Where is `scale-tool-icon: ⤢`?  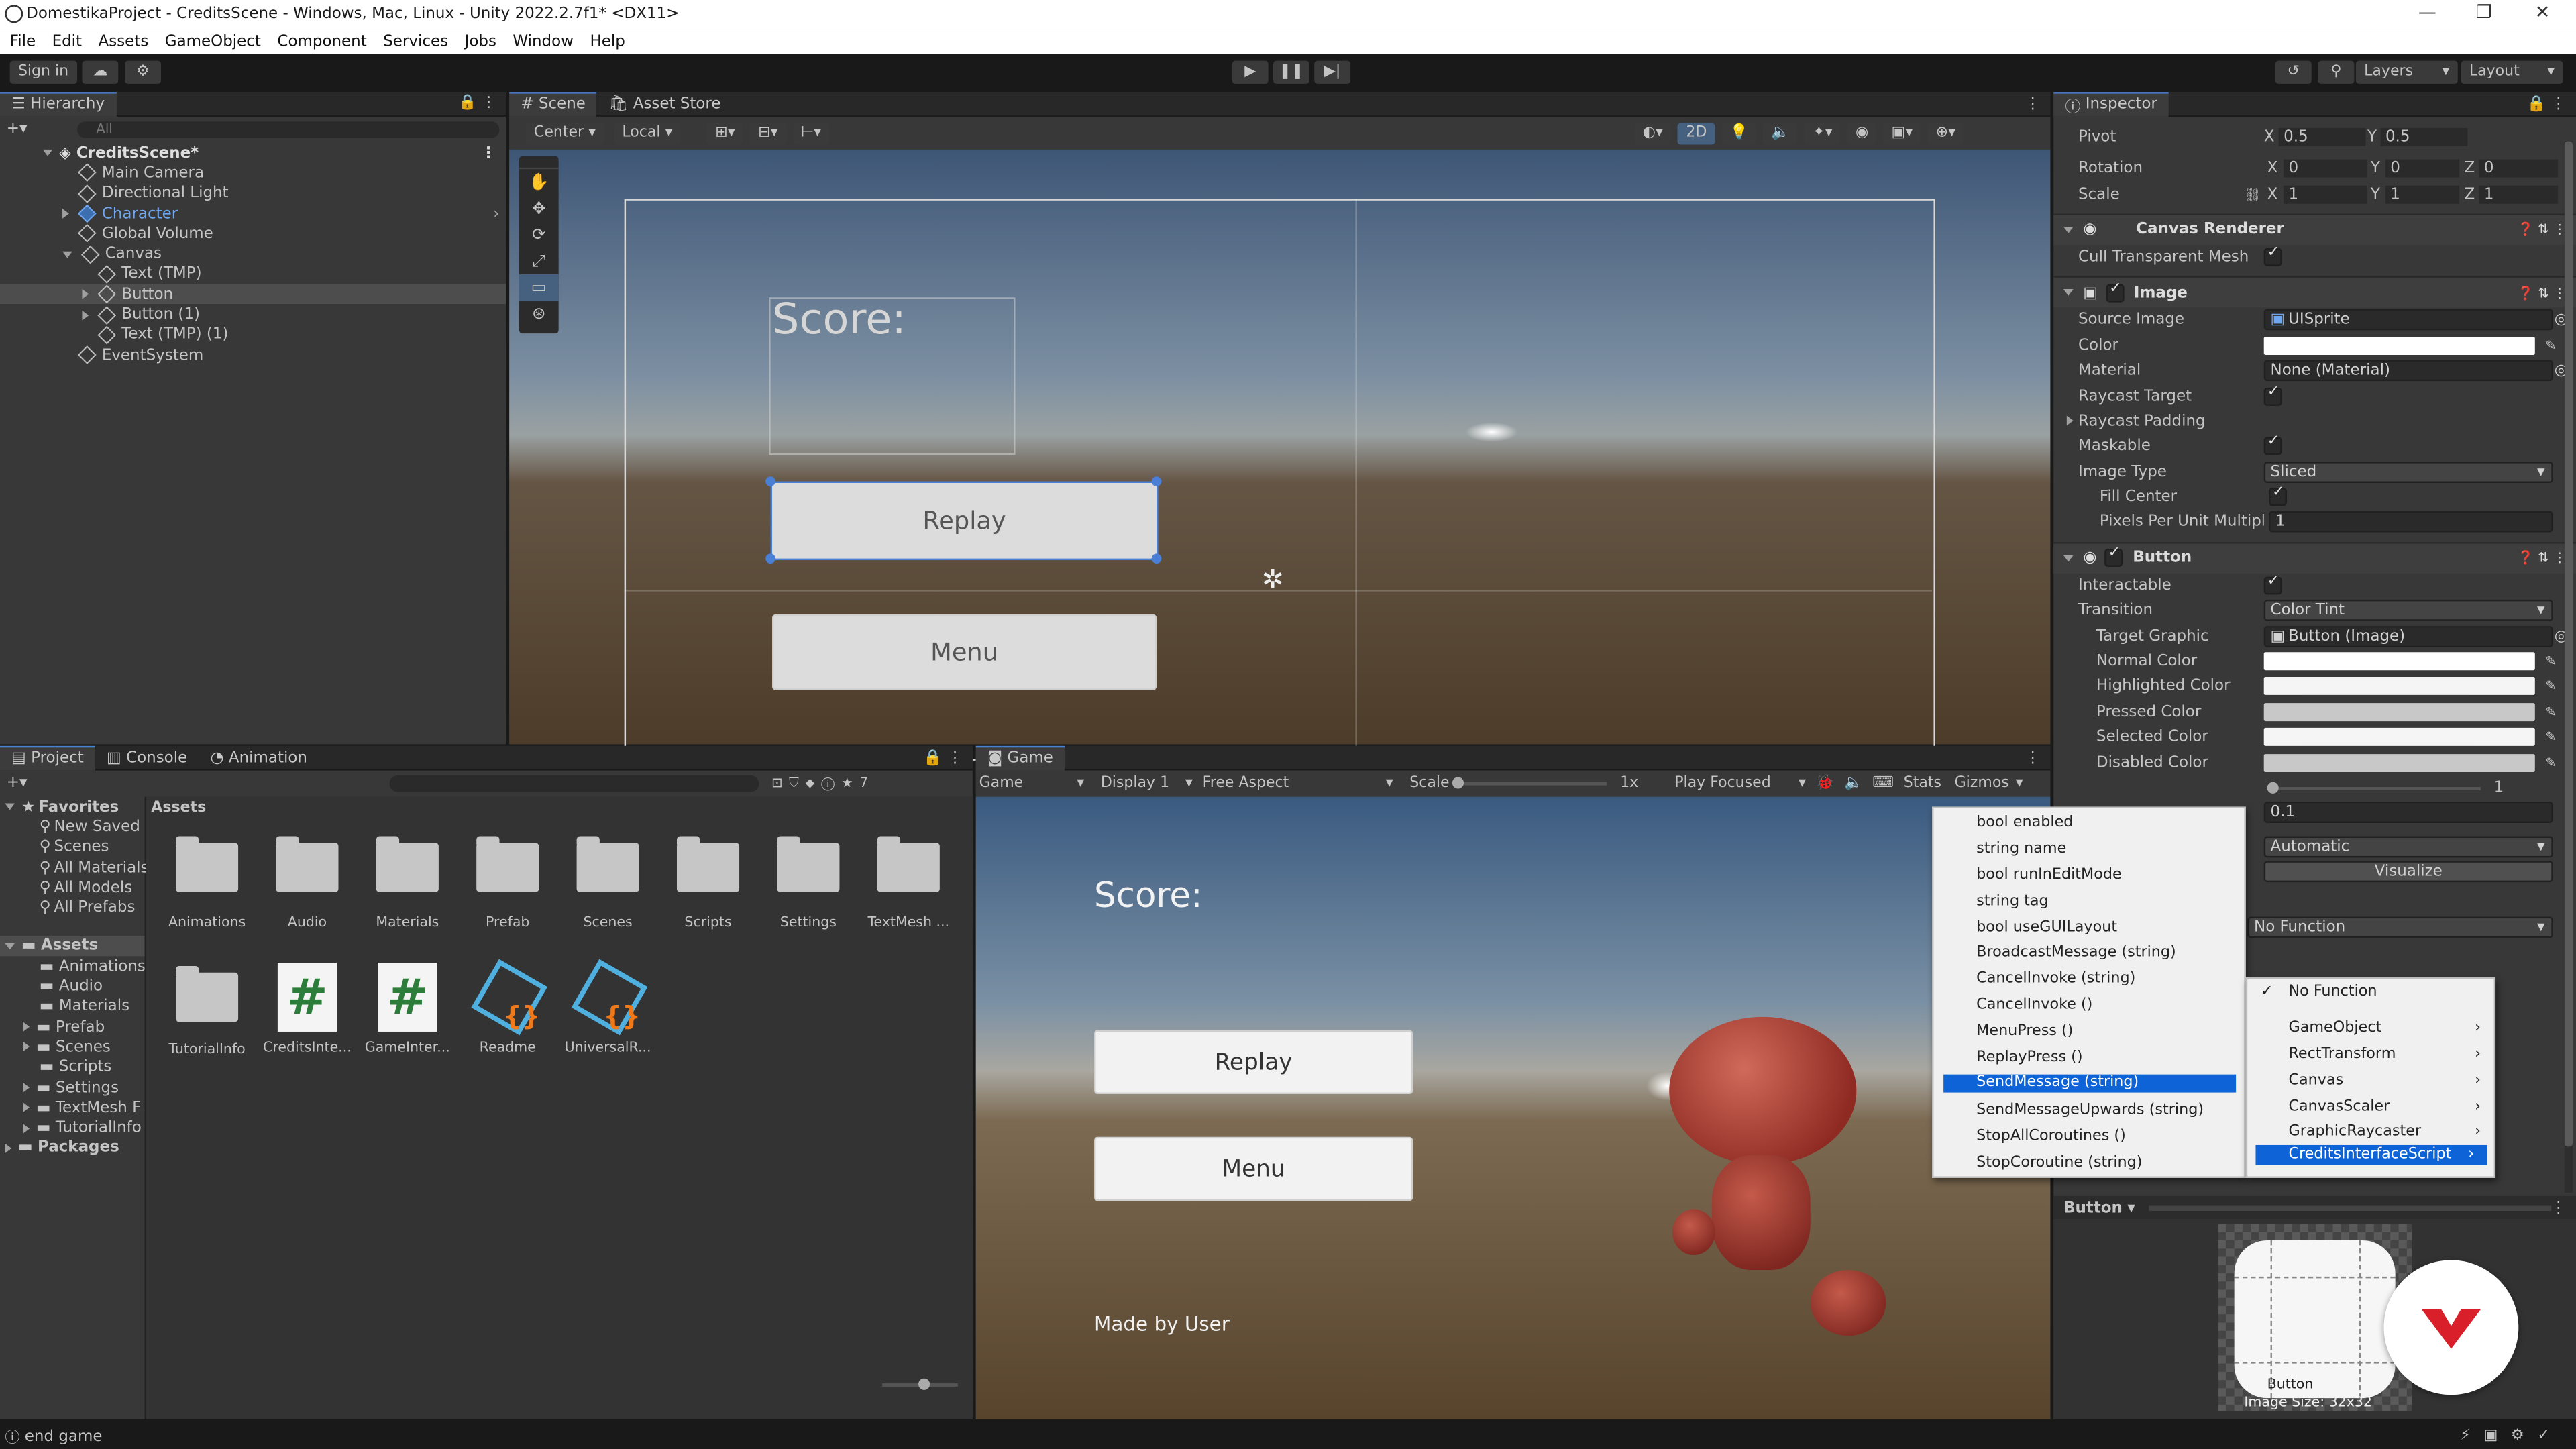
scale-tool-icon: ⤢ is located at coordinates (539, 261).